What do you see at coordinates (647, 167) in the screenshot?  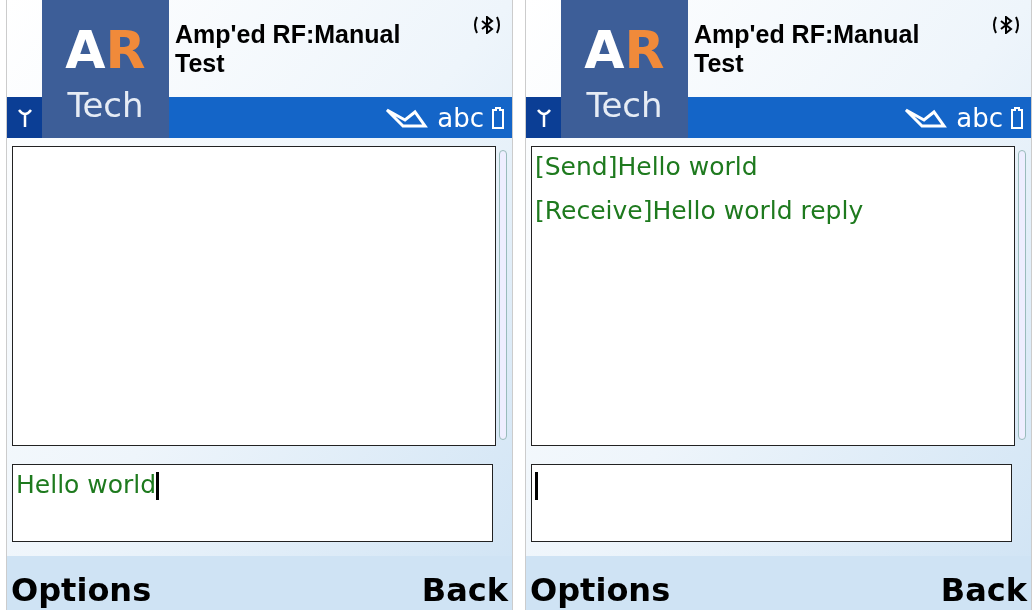 I see `message-text: [Send]Hello world` at bounding box center [647, 167].